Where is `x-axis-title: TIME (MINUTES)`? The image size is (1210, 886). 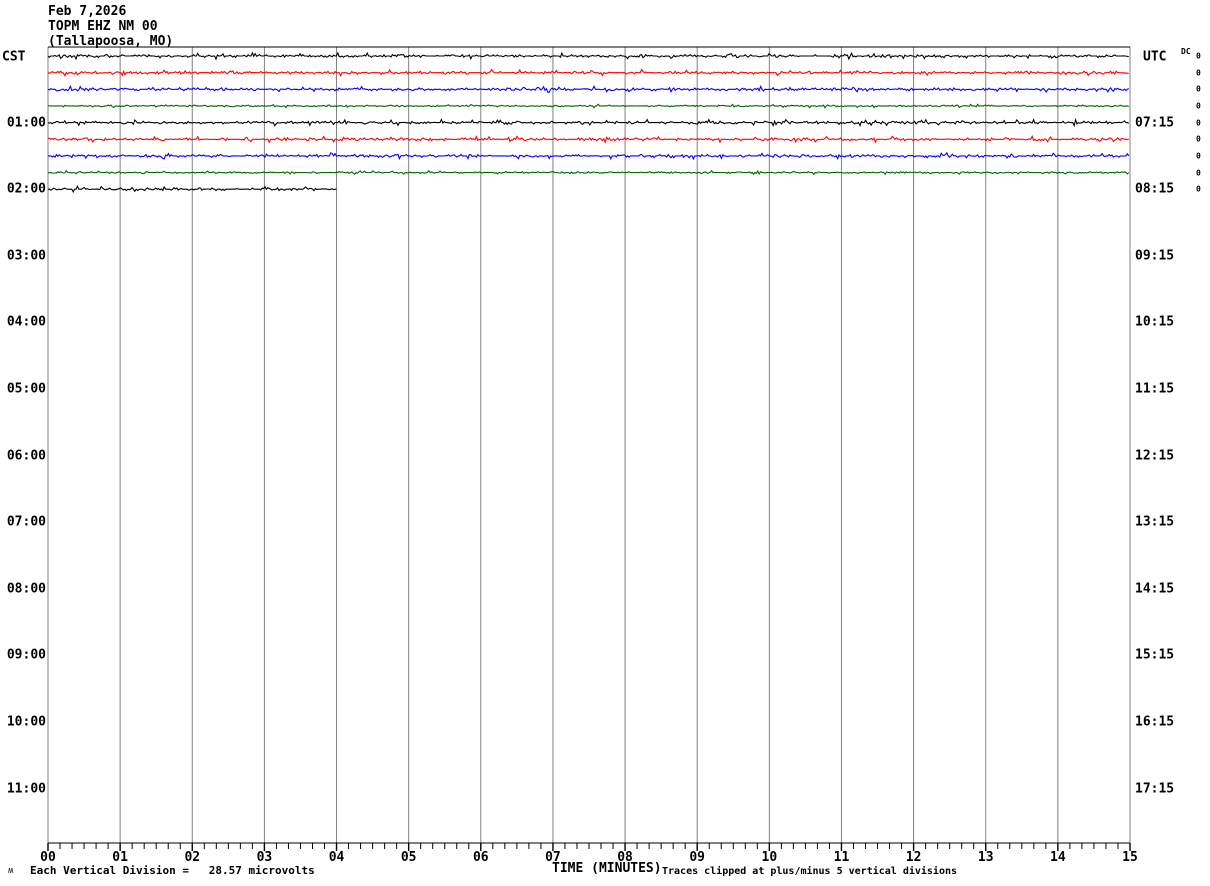 x-axis-title: TIME (MINUTES) is located at coordinates (607, 868).